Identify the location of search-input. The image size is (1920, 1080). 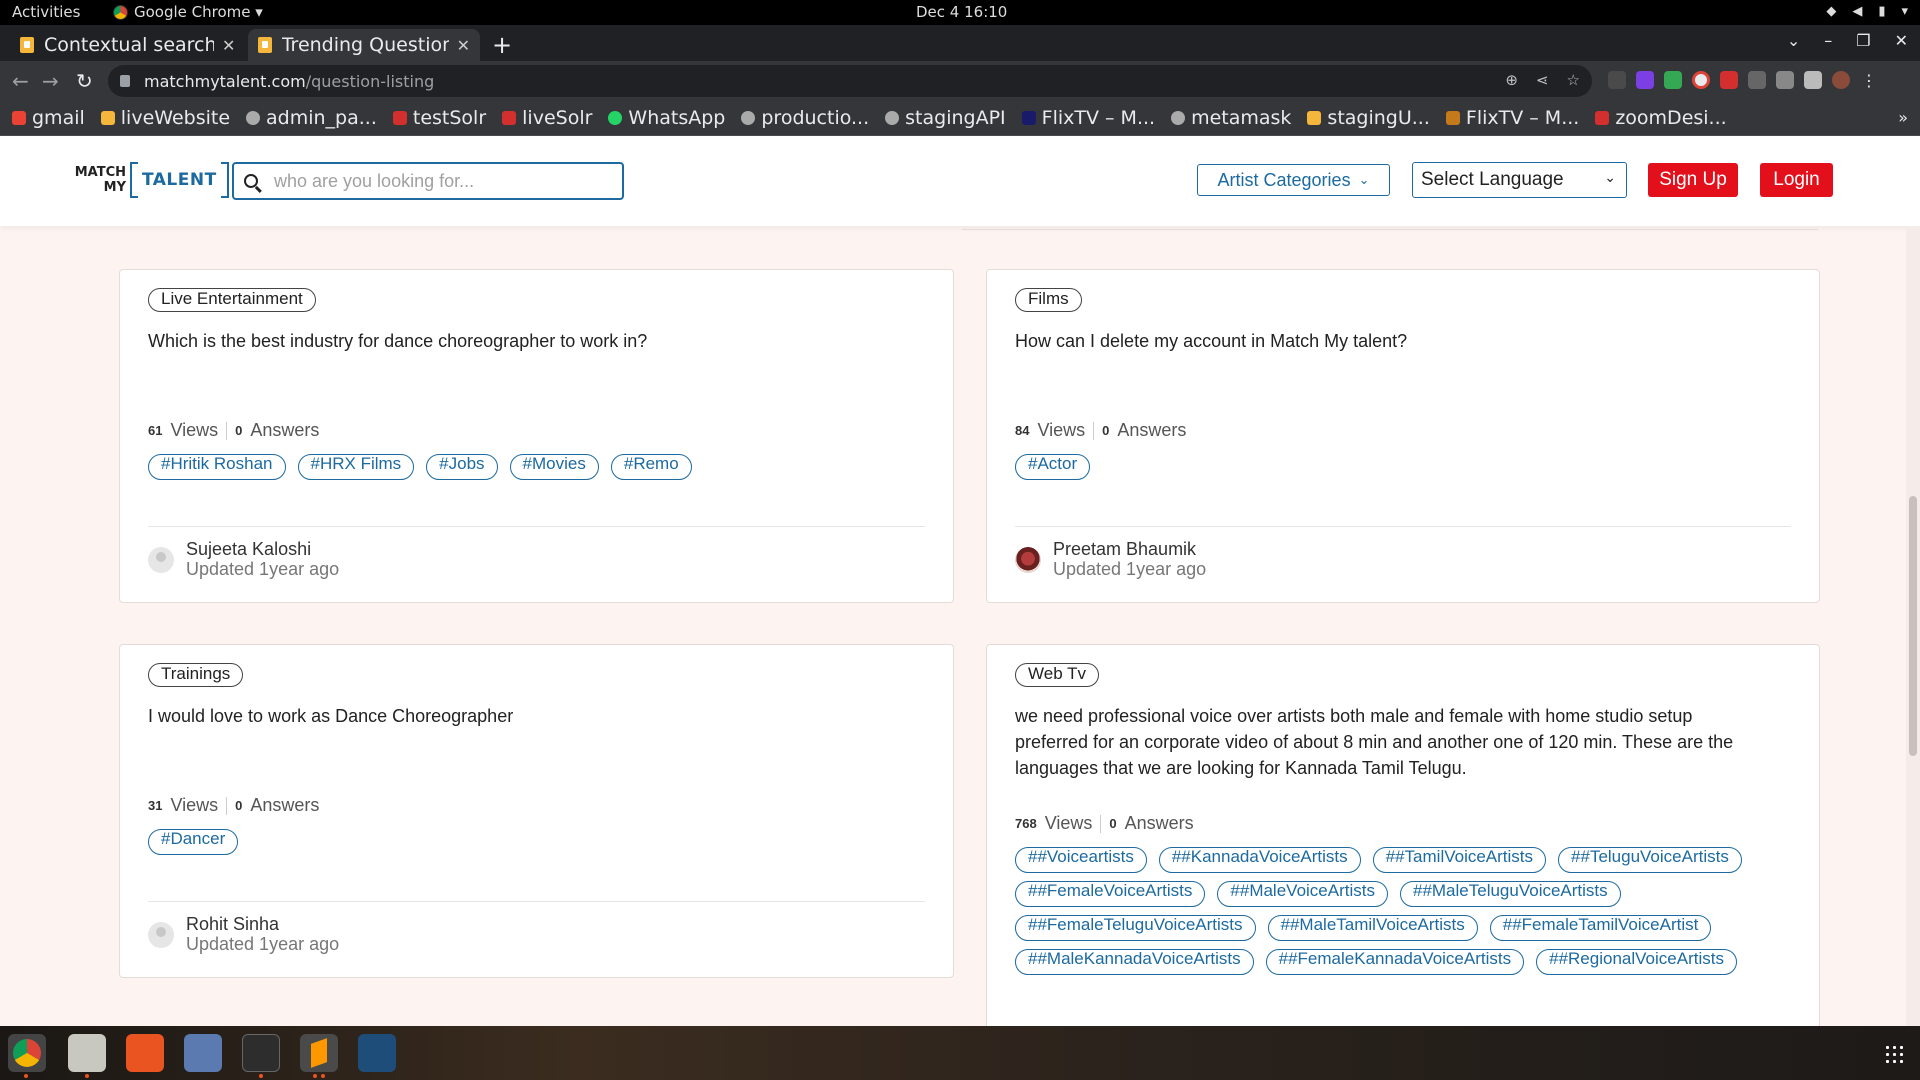
(439, 181).